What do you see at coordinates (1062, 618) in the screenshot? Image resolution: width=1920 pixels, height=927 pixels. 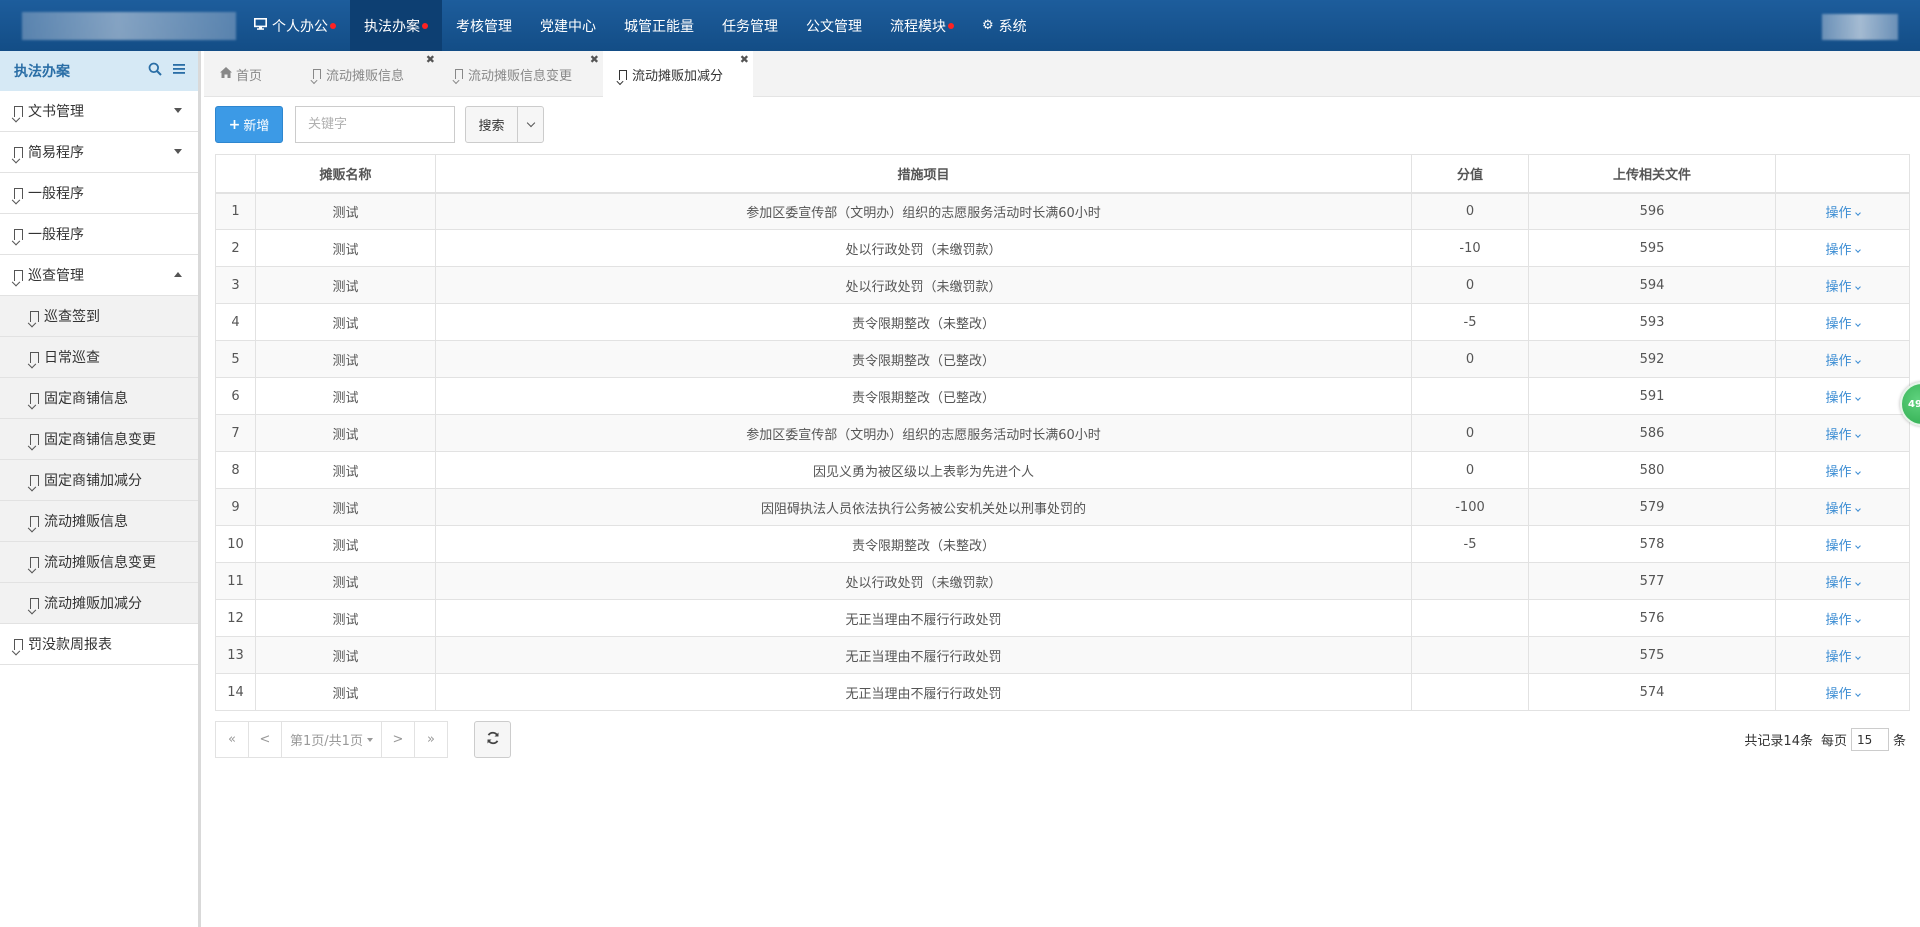 I see `table-row: 12 测试 无正当理由不履行行政处罚 576 操作` at bounding box center [1062, 618].